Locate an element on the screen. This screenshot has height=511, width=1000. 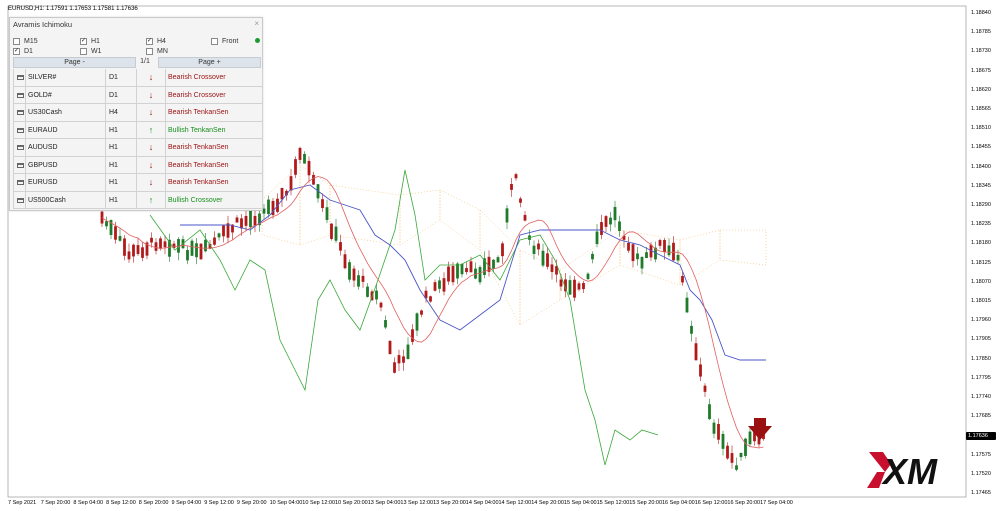
price-tick-label: 1.18290 is located at coordinates (981, 205).